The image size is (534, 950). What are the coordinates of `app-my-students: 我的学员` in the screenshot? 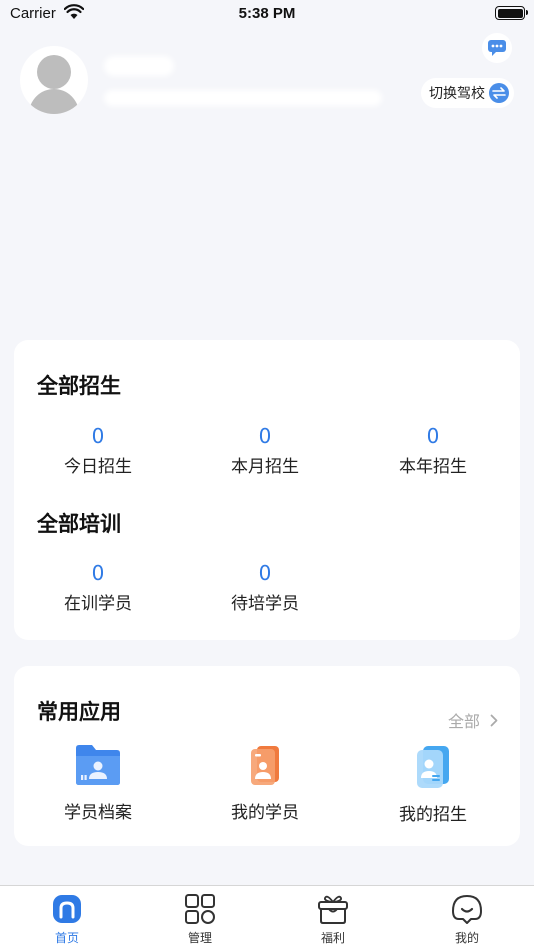 It's located at (265, 783).